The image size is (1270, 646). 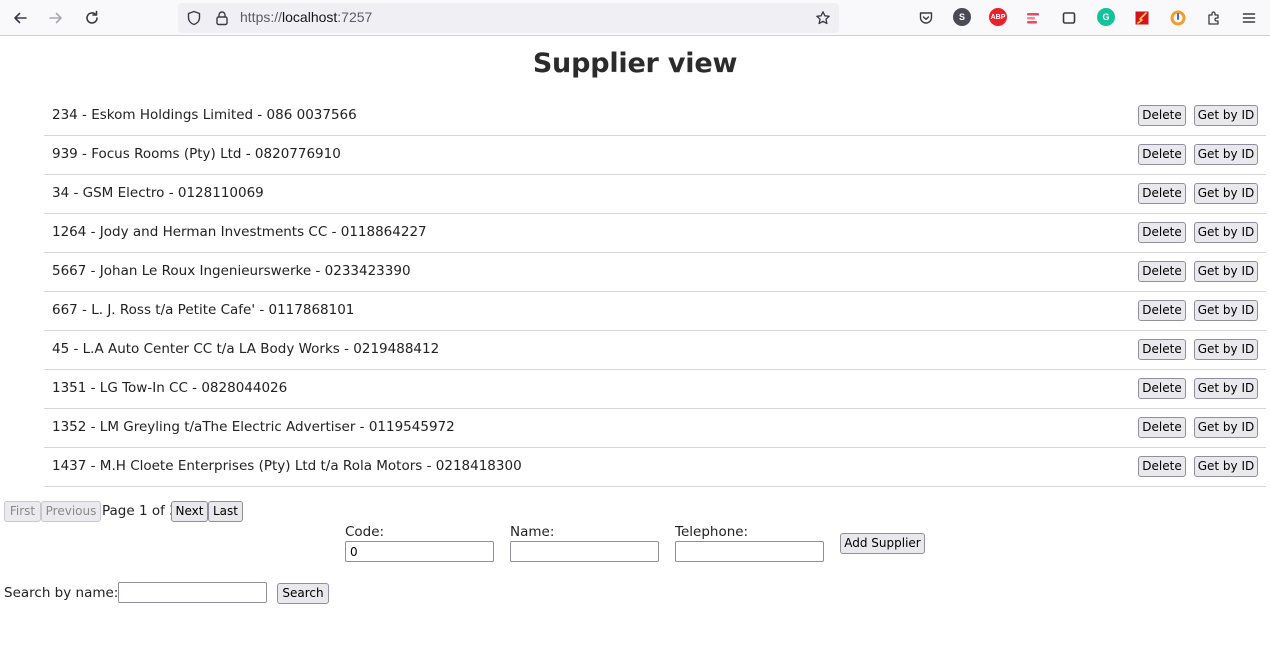 What do you see at coordinates (635, 63) in the screenshot?
I see `page-title: Supplier view` at bounding box center [635, 63].